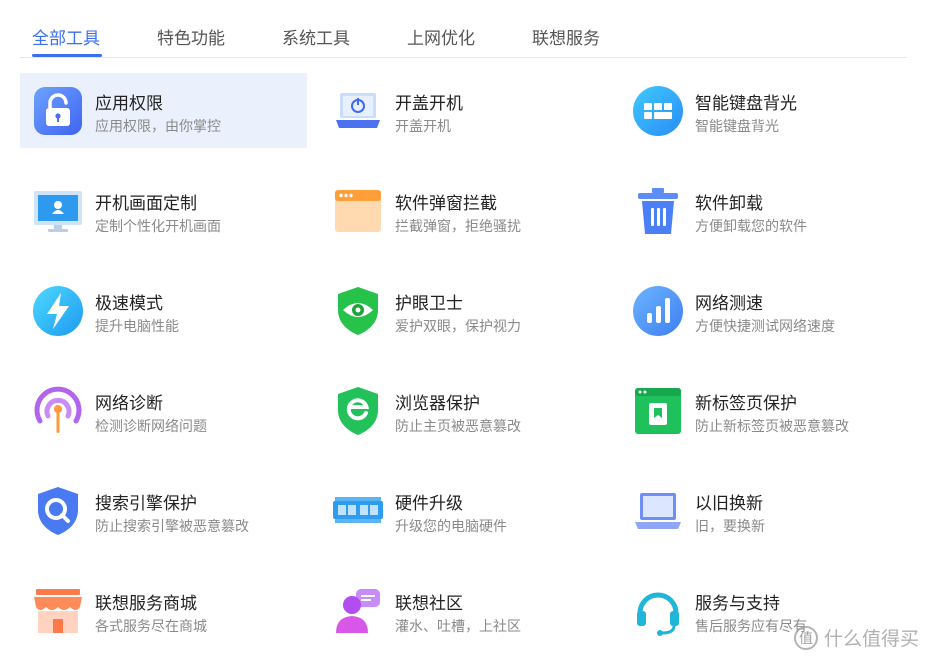  I want to click on tool-browser-protect: 浏览器保护 防止主页被恶意篡改, so click(463, 410).